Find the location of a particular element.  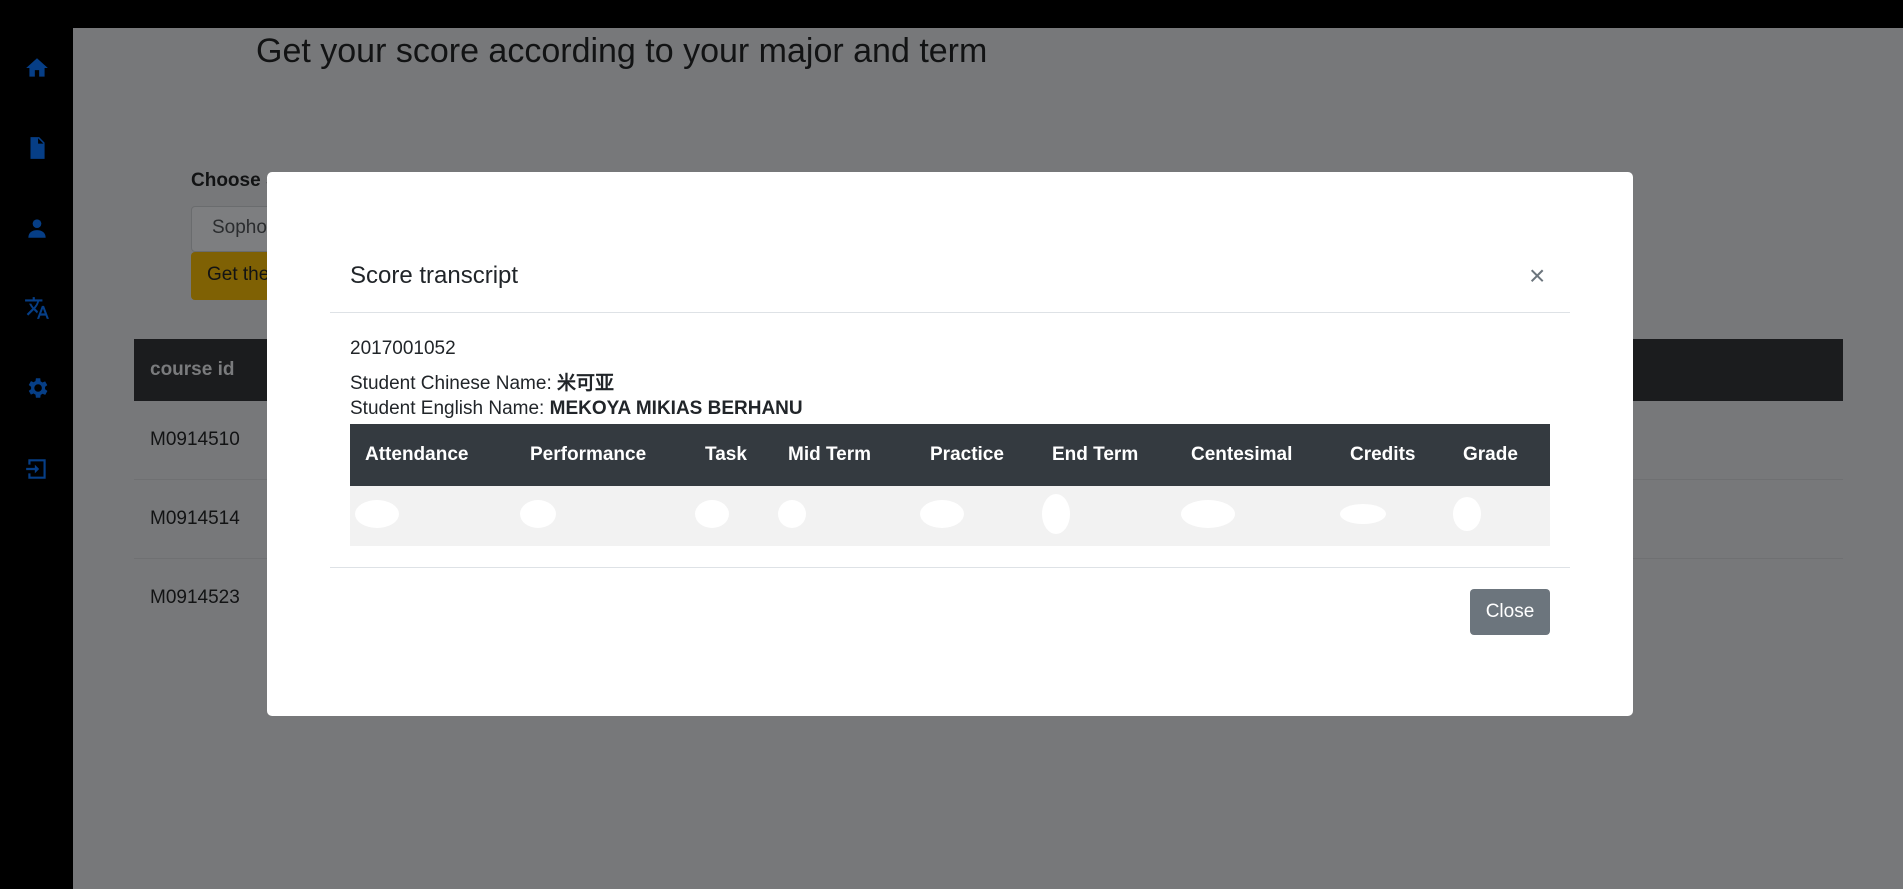

col-mid-term: Mid Term is located at coordinates (844, 455).